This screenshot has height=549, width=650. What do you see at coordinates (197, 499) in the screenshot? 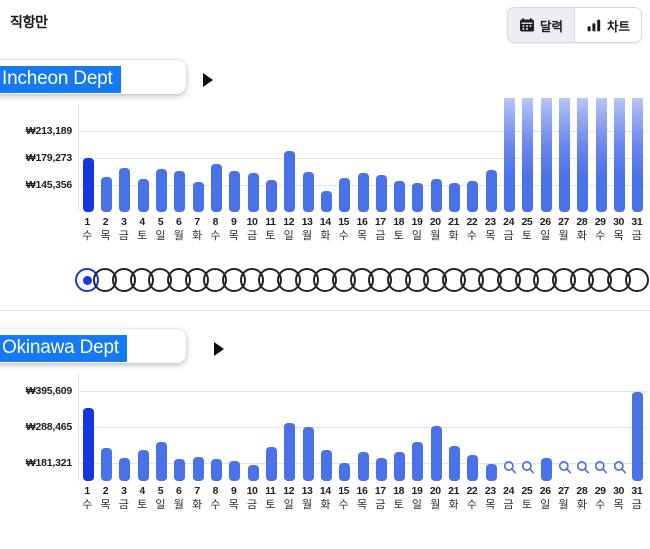
I see `x-axis-tick: 7화` at bounding box center [197, 499].